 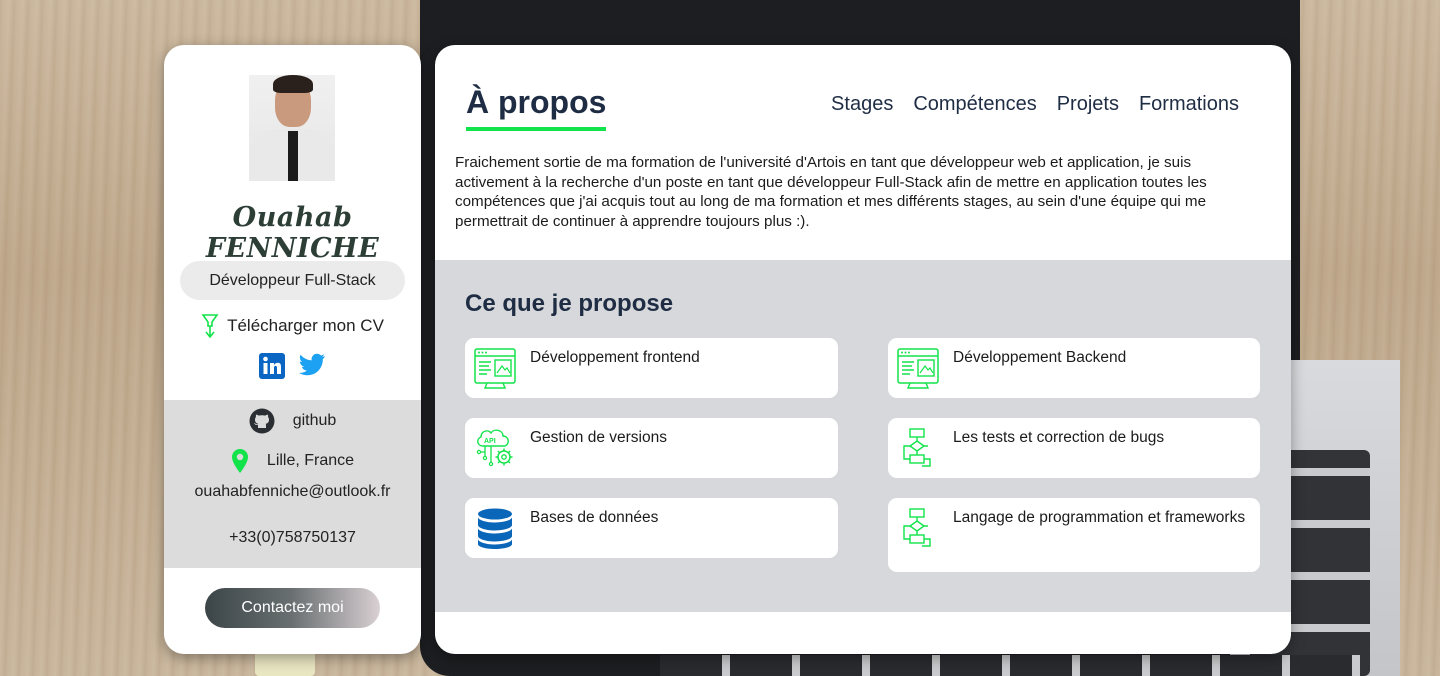 What do you see at coordinates (312, 365) in the screenshot?
I see `twitter-icon` at bounding box center [312, 365].